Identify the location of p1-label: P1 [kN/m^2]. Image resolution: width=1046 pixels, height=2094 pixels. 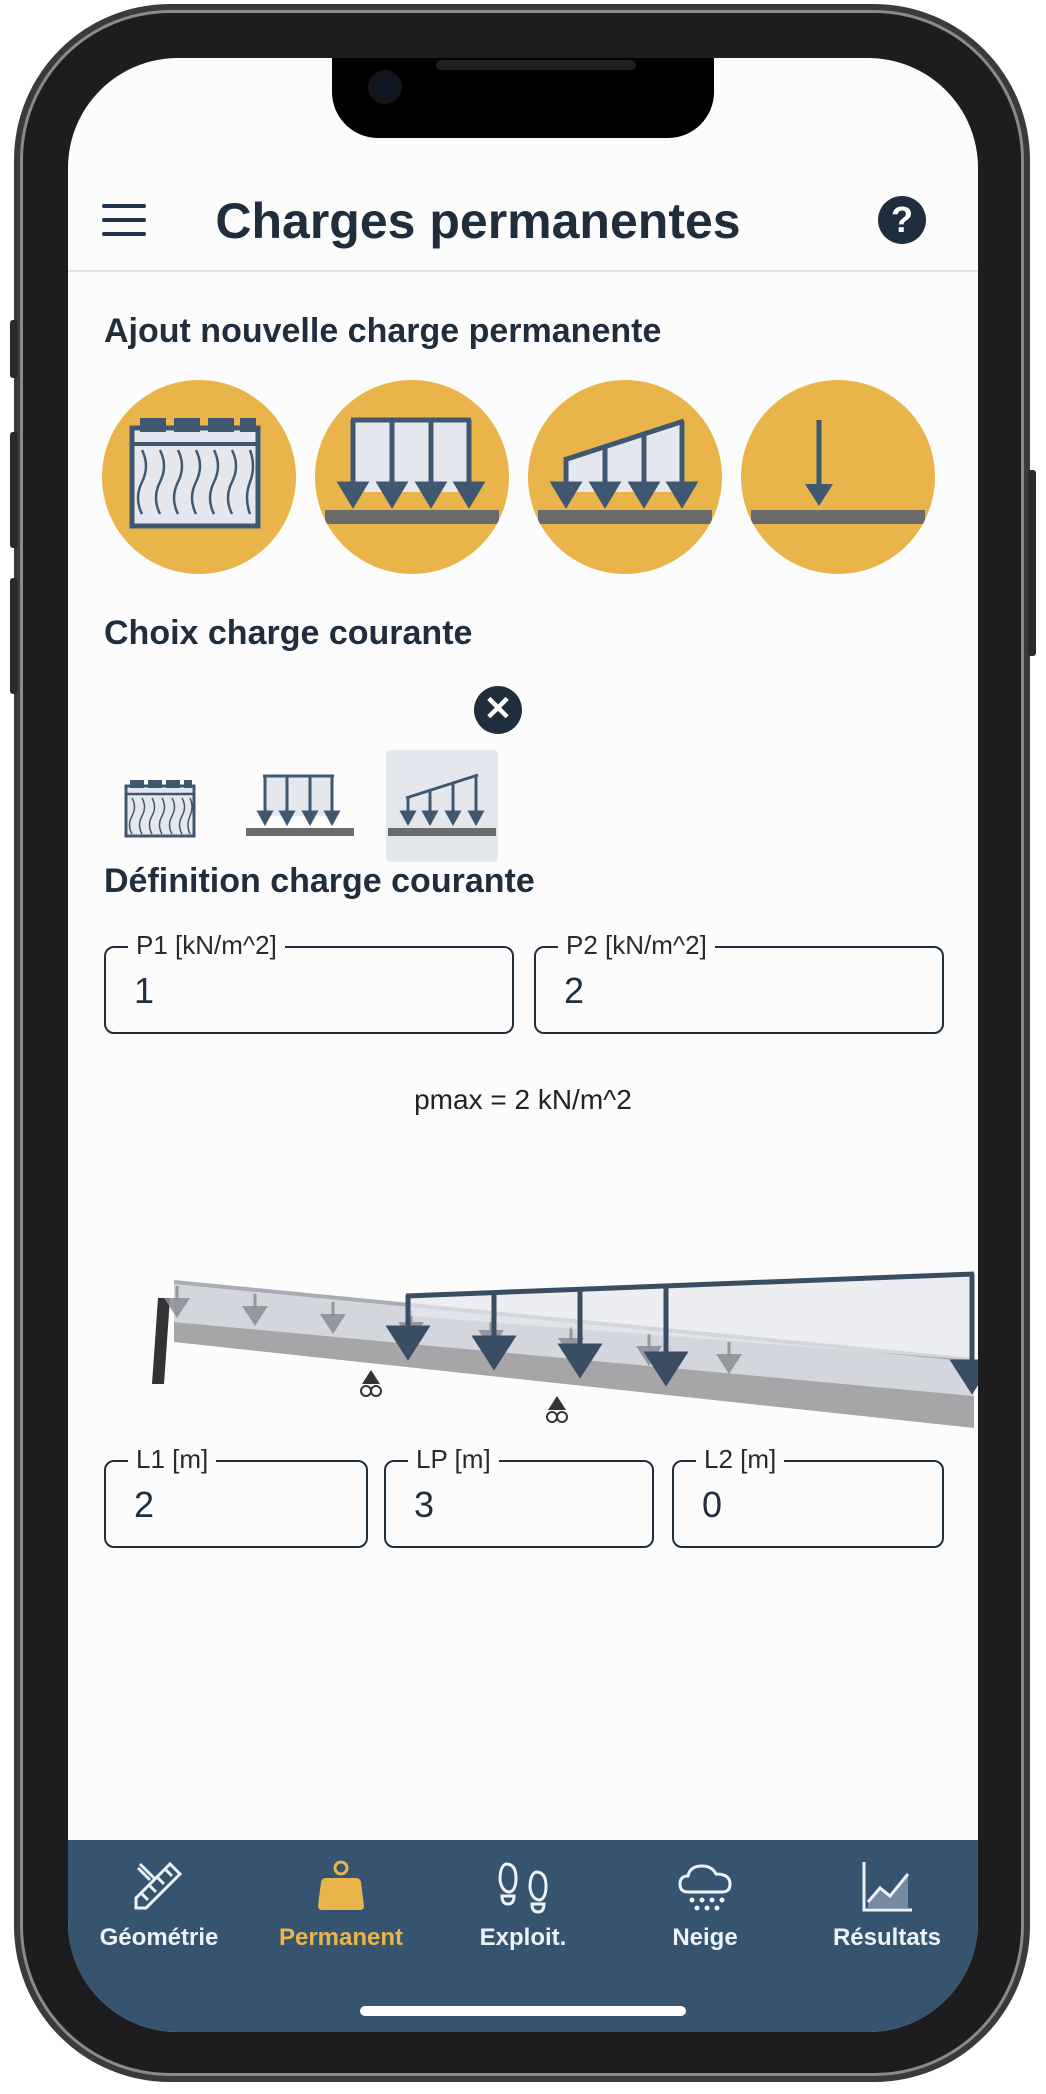
(206, 945).